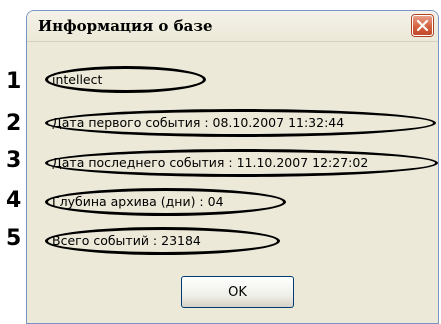 The height and width of the screenshot is (324, 441). I want to click on annotation-number-2: 2, so click(14, 123).